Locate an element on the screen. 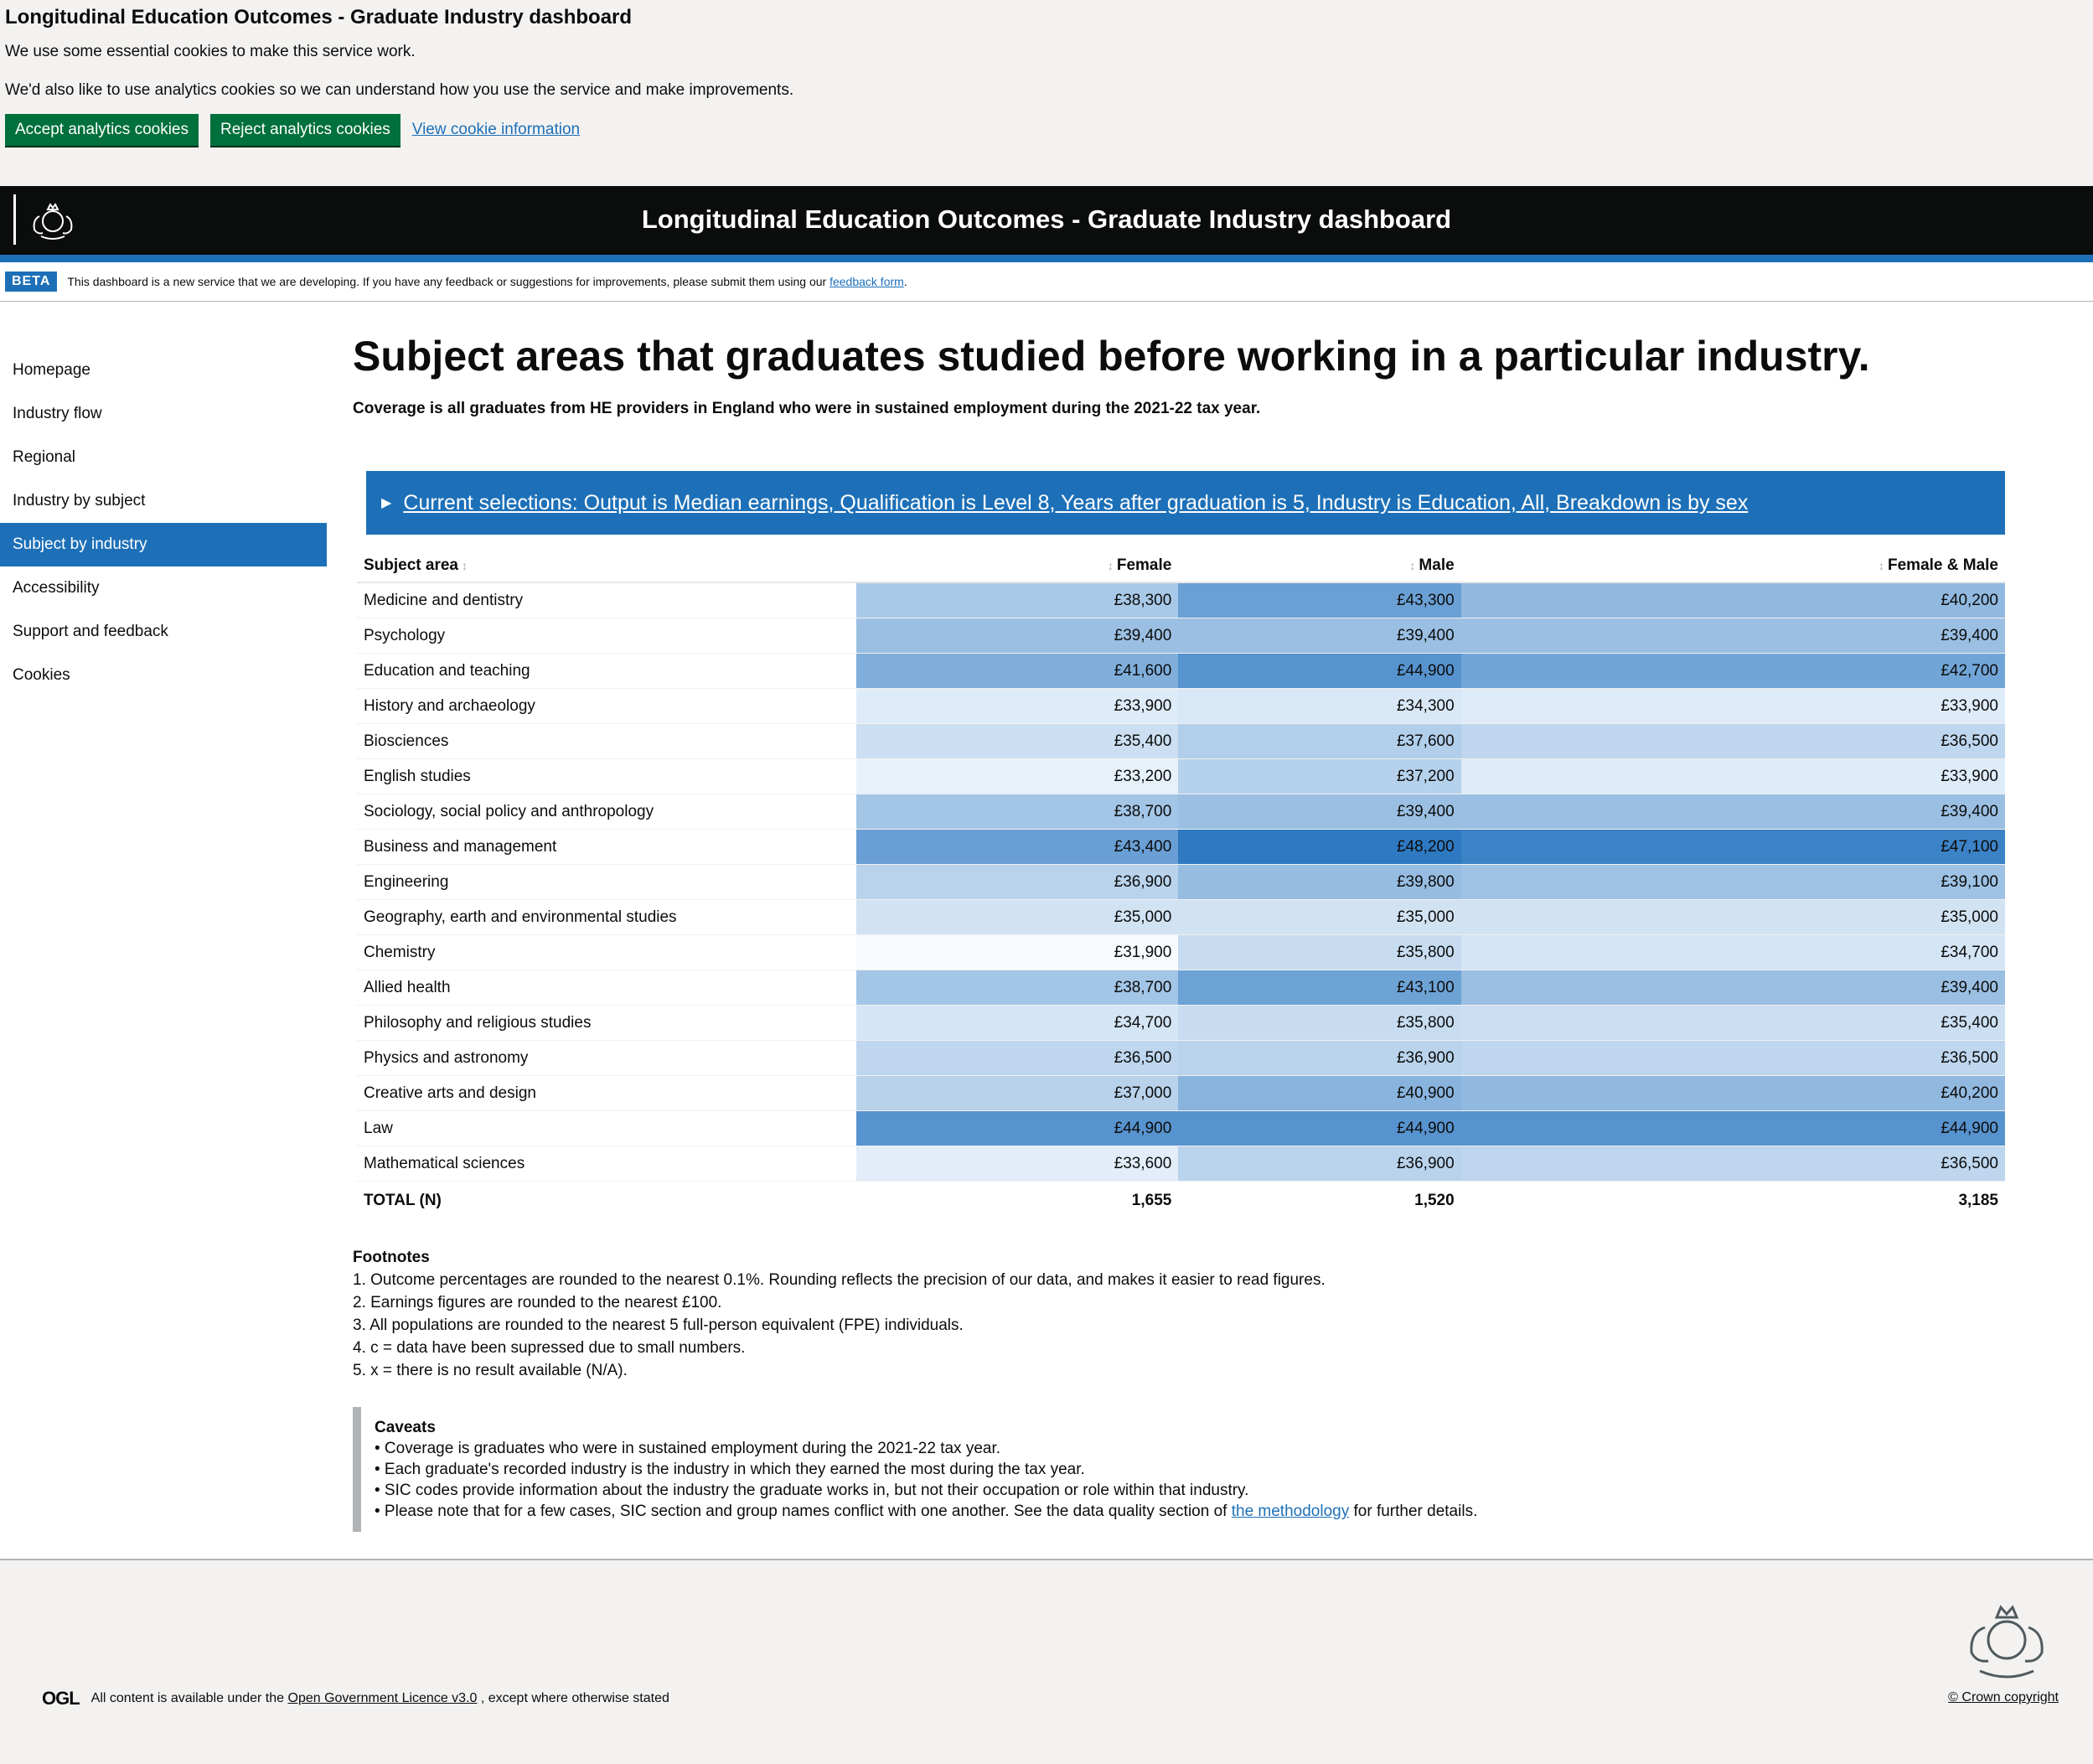  cell-subject: Physics and astronomy is located at coordinates (606, 1058).